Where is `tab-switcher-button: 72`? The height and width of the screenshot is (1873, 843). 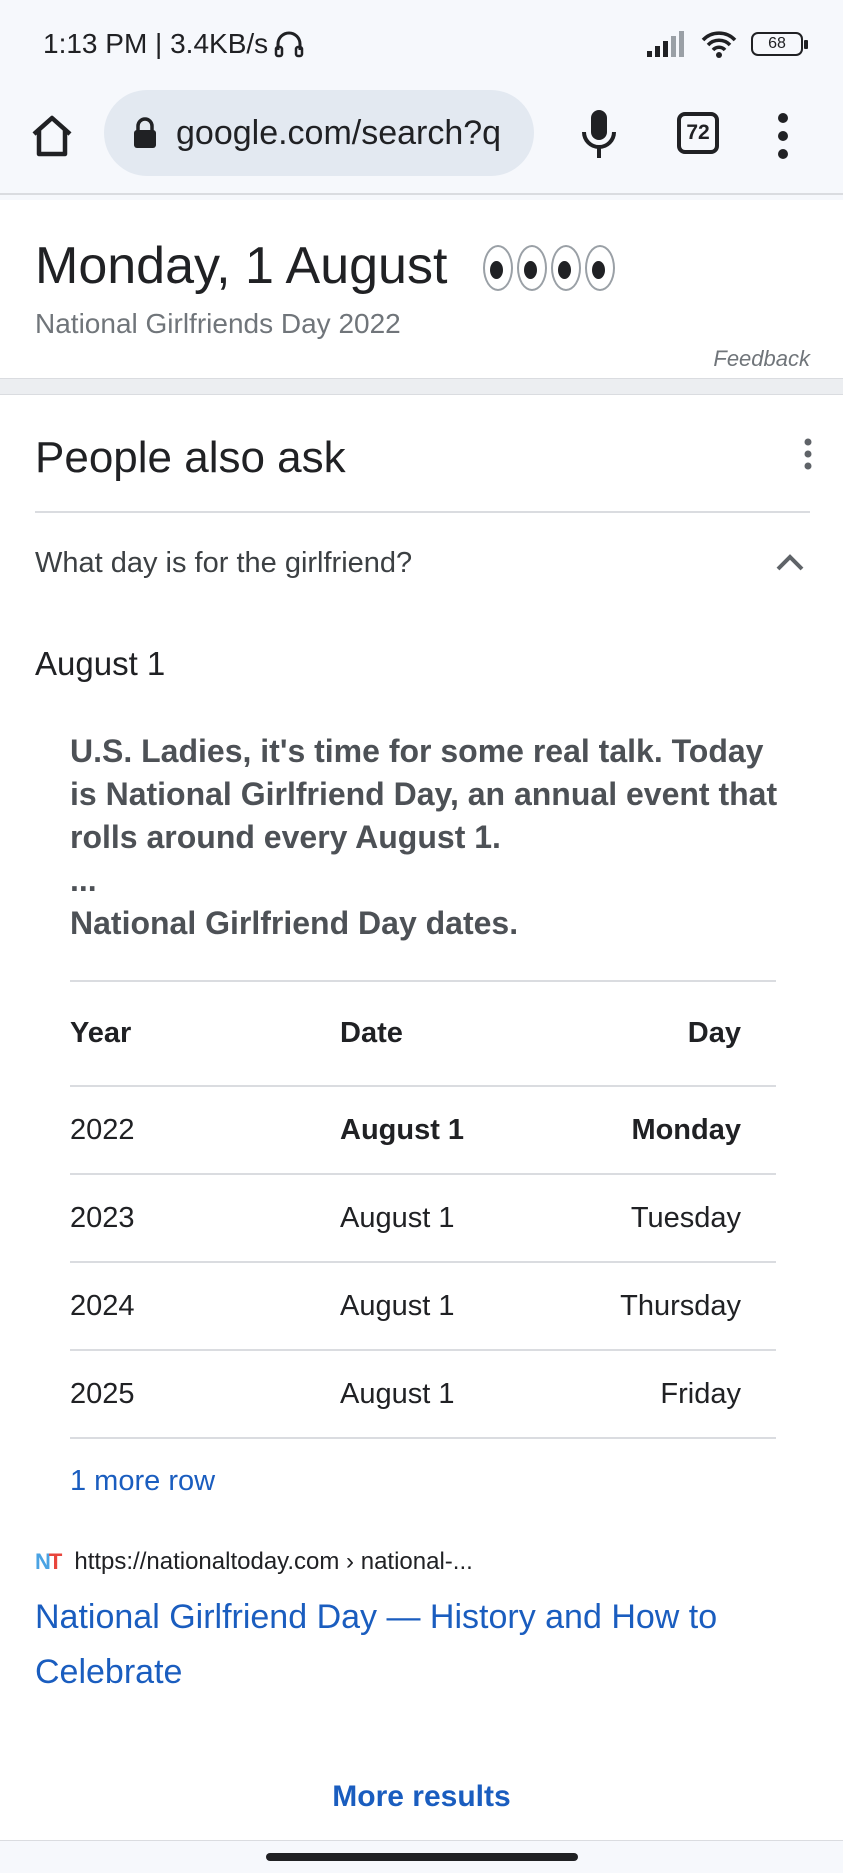
tab-switcher-button: 72 is located at coordinates (698, 133).